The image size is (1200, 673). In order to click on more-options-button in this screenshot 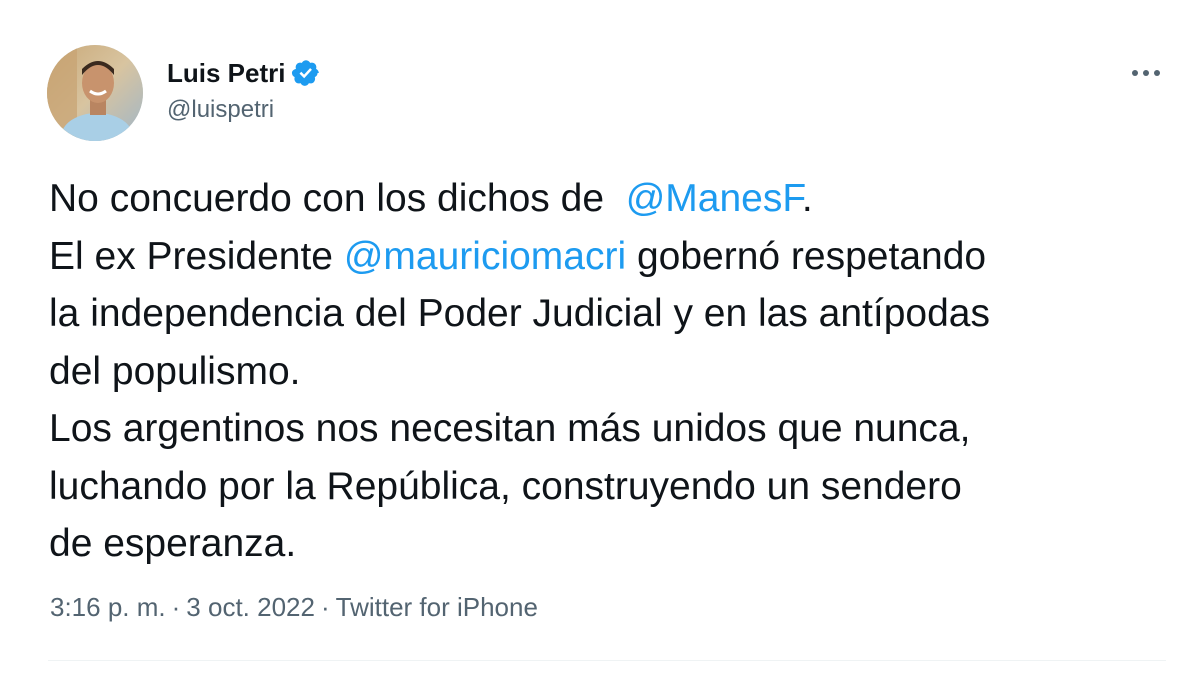, I will do `click(1146, 73)`.